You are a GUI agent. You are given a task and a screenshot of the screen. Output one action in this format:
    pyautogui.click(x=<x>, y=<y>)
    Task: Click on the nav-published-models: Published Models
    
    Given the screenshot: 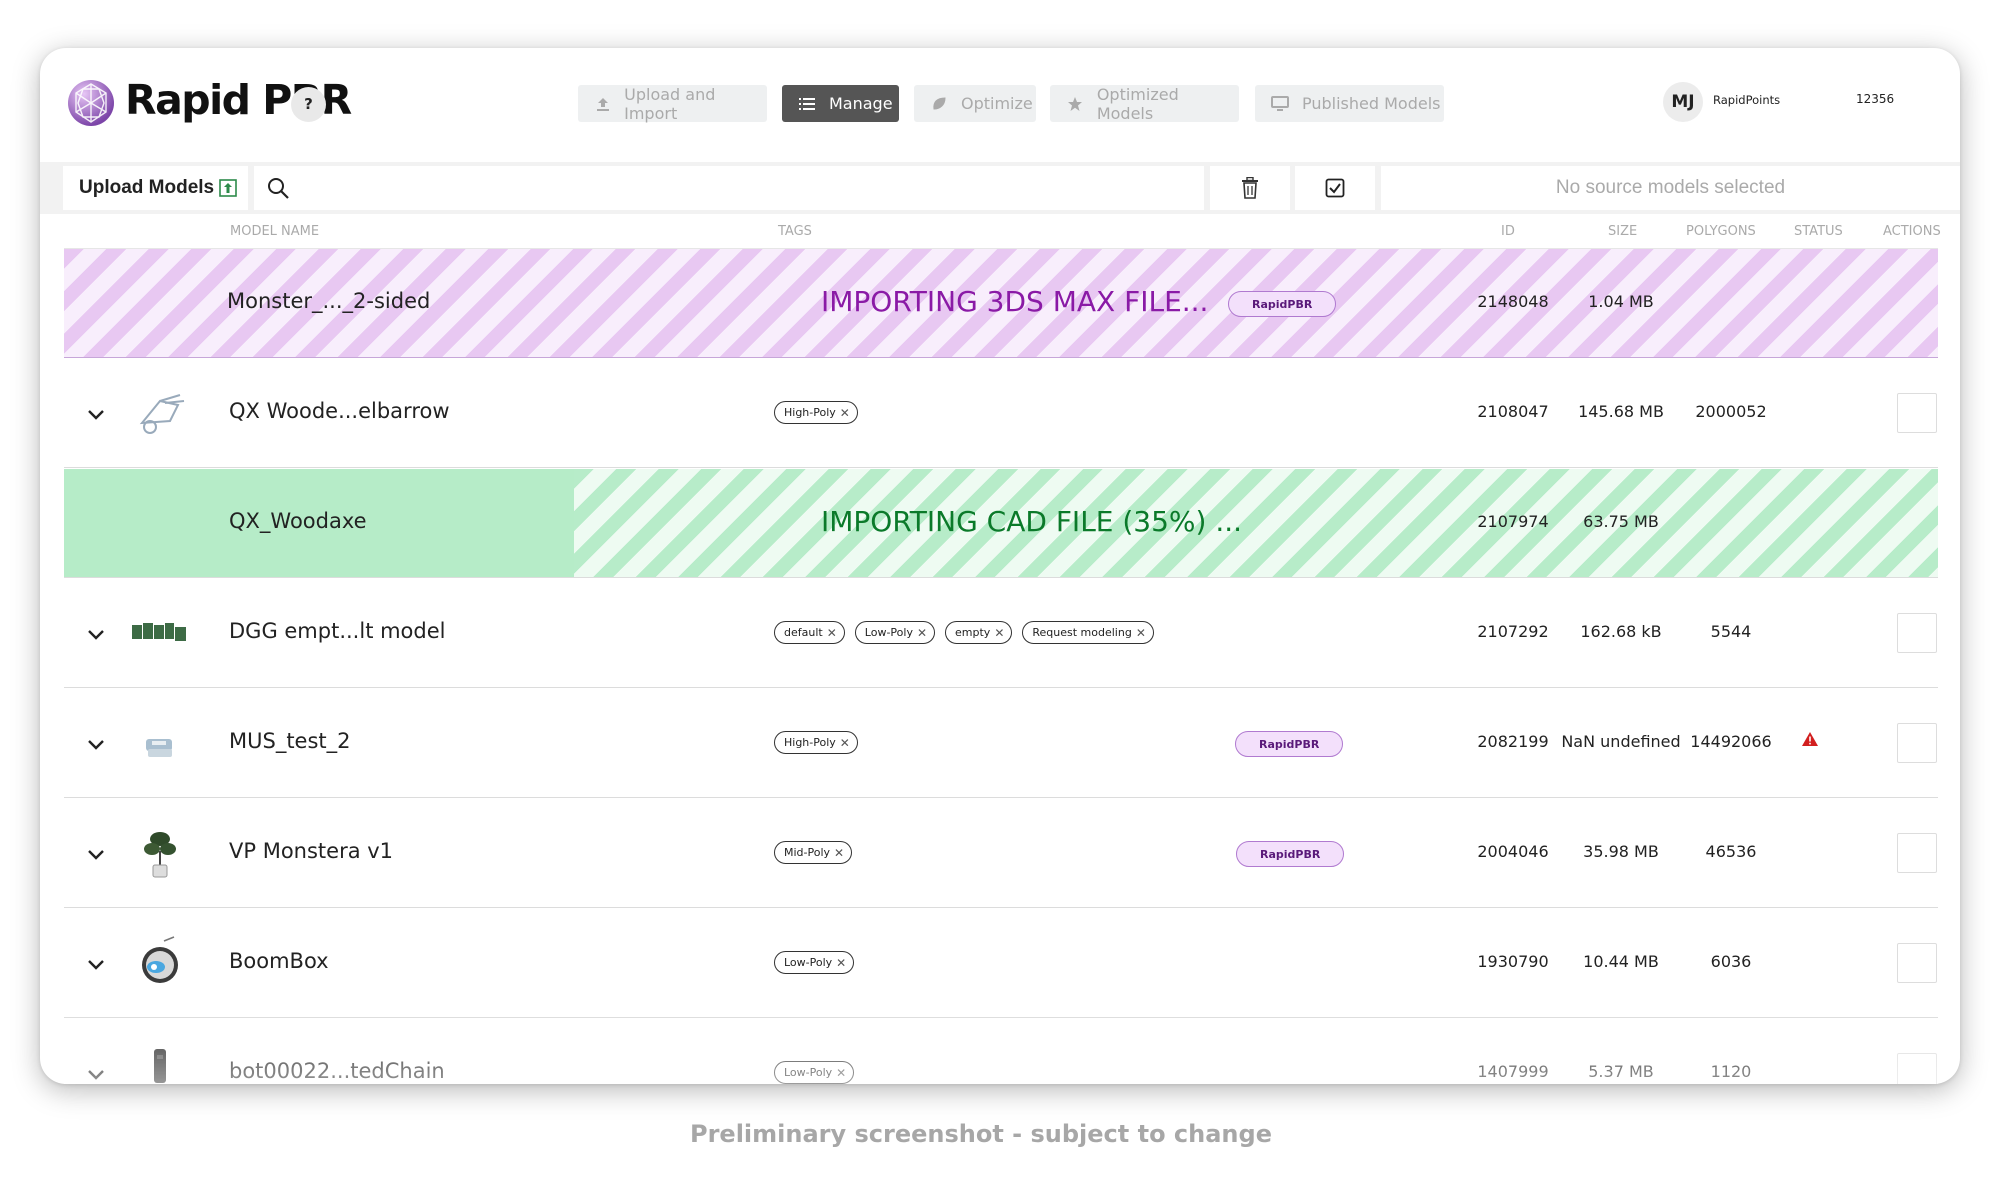 What is the action you would take?
    pyautogui.click(x=1349, y=103)
    